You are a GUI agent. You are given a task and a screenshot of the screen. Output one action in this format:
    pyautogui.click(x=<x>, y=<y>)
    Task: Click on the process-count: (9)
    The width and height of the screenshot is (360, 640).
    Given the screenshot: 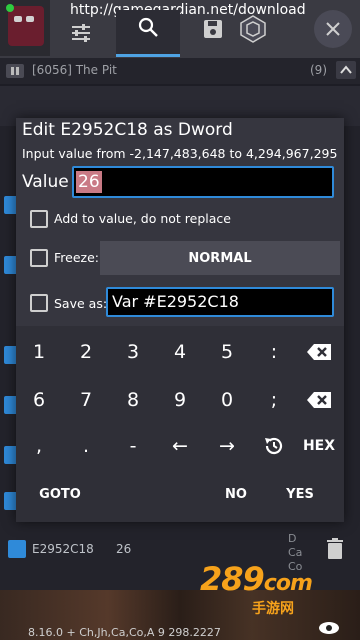 What is the action you would take?
    pyautogui.click(x=318, y=70)
    